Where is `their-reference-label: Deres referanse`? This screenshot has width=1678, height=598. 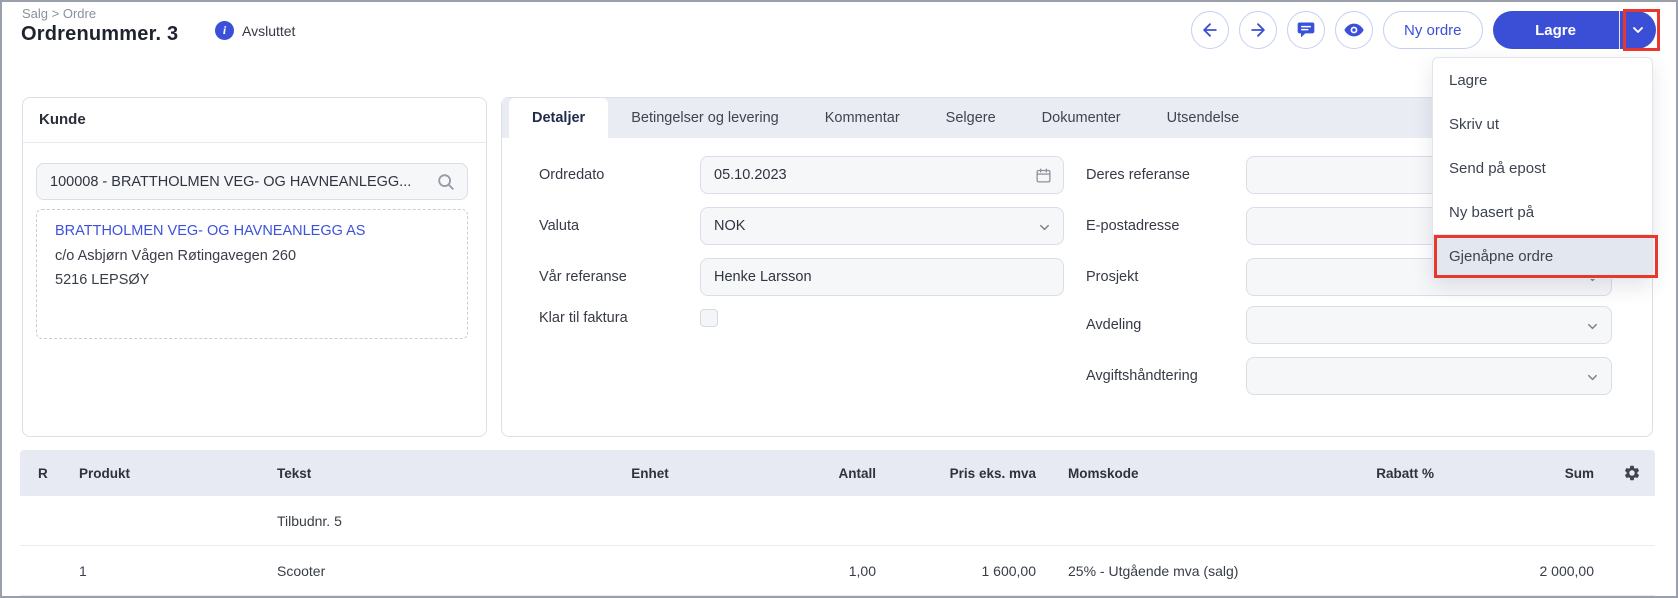 their-reference-label: Deres referanse is located at coordinates (1138, 175).